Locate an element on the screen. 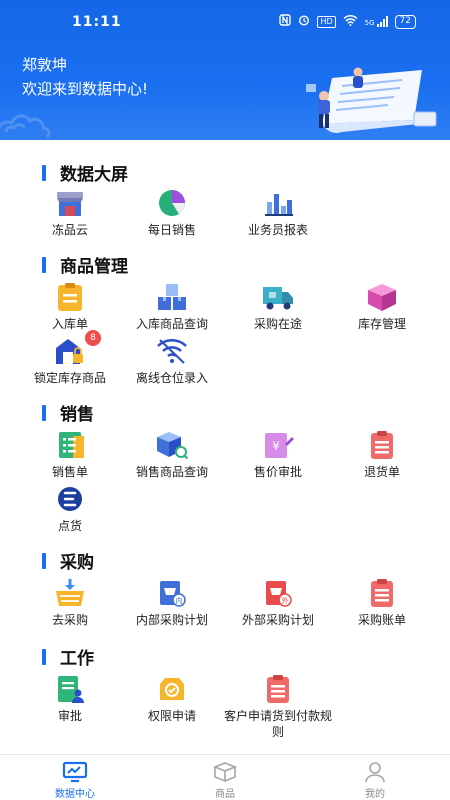 This screenshot has width=450, height=800. sales-list-icon is located at coordinates (70, 445).